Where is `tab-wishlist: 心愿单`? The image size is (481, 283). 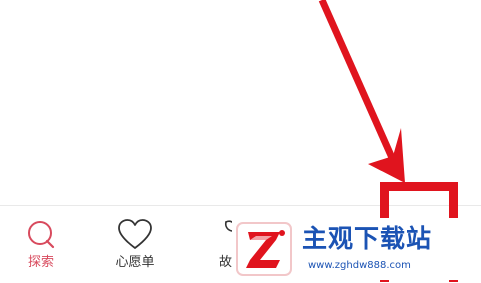 tab-wishlist: 心愿单 is located at coordinates (135, 244).